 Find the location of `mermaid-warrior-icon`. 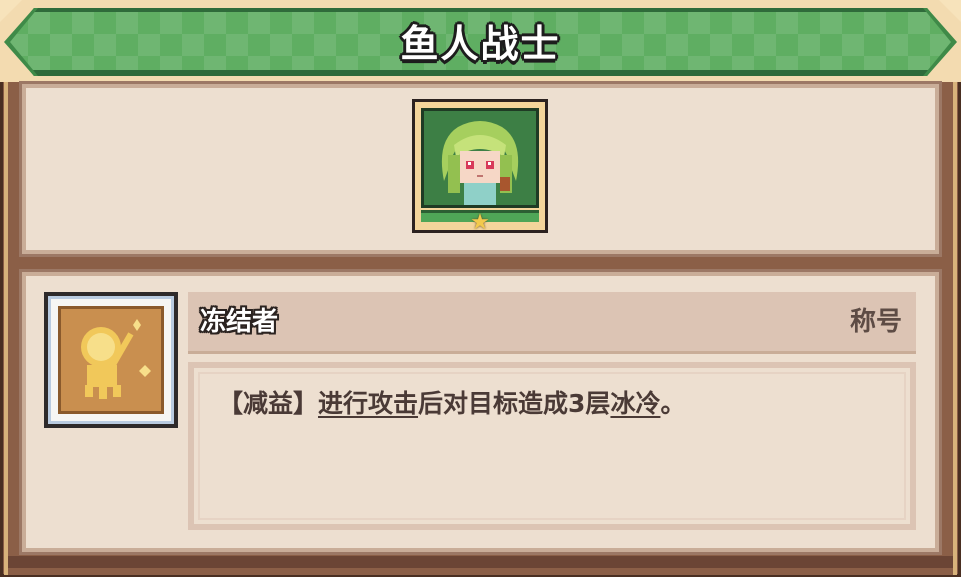

mermaid-warrior-icon is located at coordinates (480, 158).